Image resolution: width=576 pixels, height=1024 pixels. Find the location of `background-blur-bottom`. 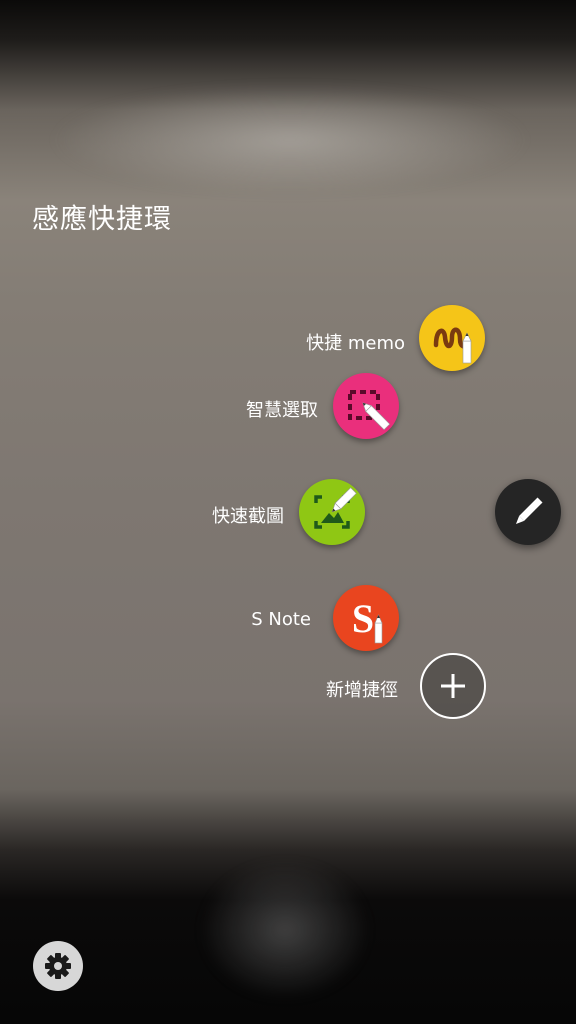

background-blur-bottom is located at coordinates (285, 930).